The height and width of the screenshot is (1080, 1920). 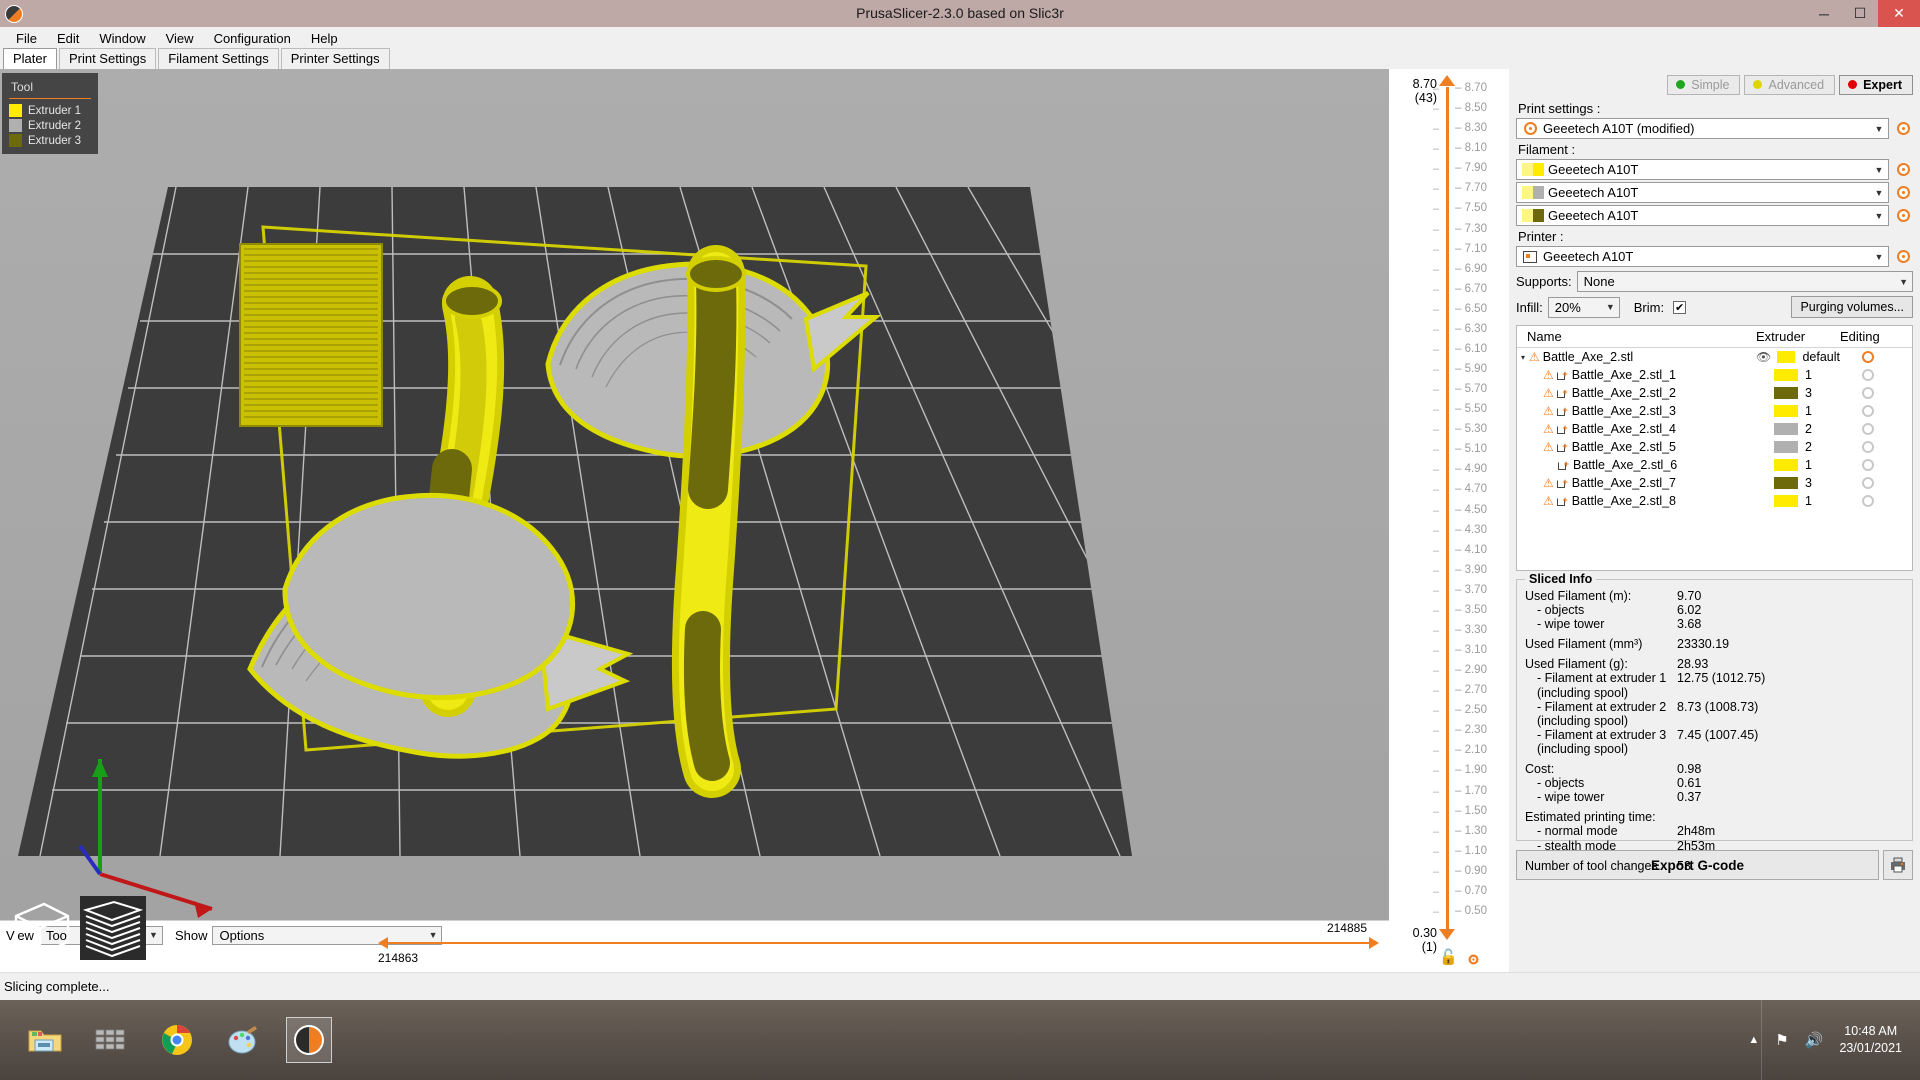 What do you see at coordinates (1903, 257) in the screenshot?
I see `printer-edit-button` at bounding box center [1903, 257].